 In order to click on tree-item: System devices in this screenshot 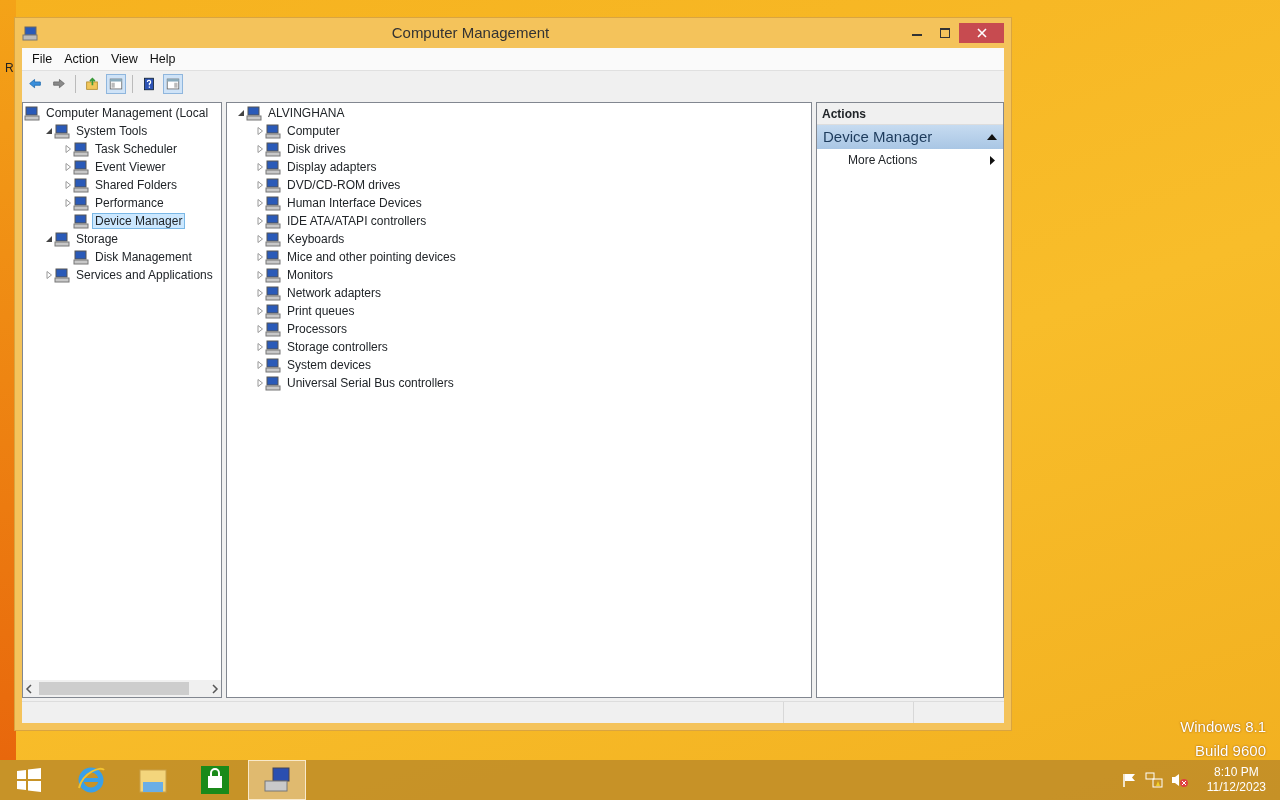, I will do `click(329, 365)`.